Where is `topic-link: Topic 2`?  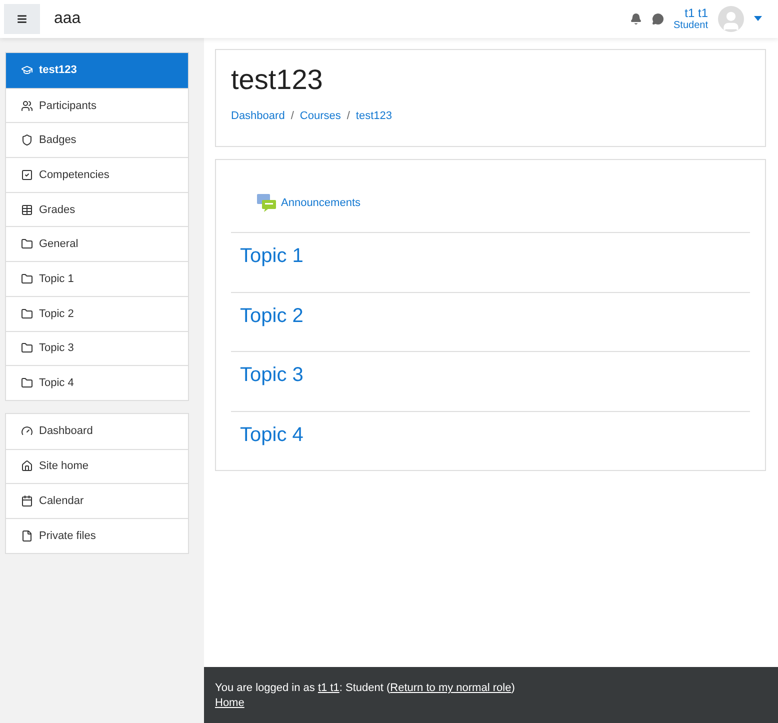
topic-link: Topic 2 is located at coordinates (490, 321).